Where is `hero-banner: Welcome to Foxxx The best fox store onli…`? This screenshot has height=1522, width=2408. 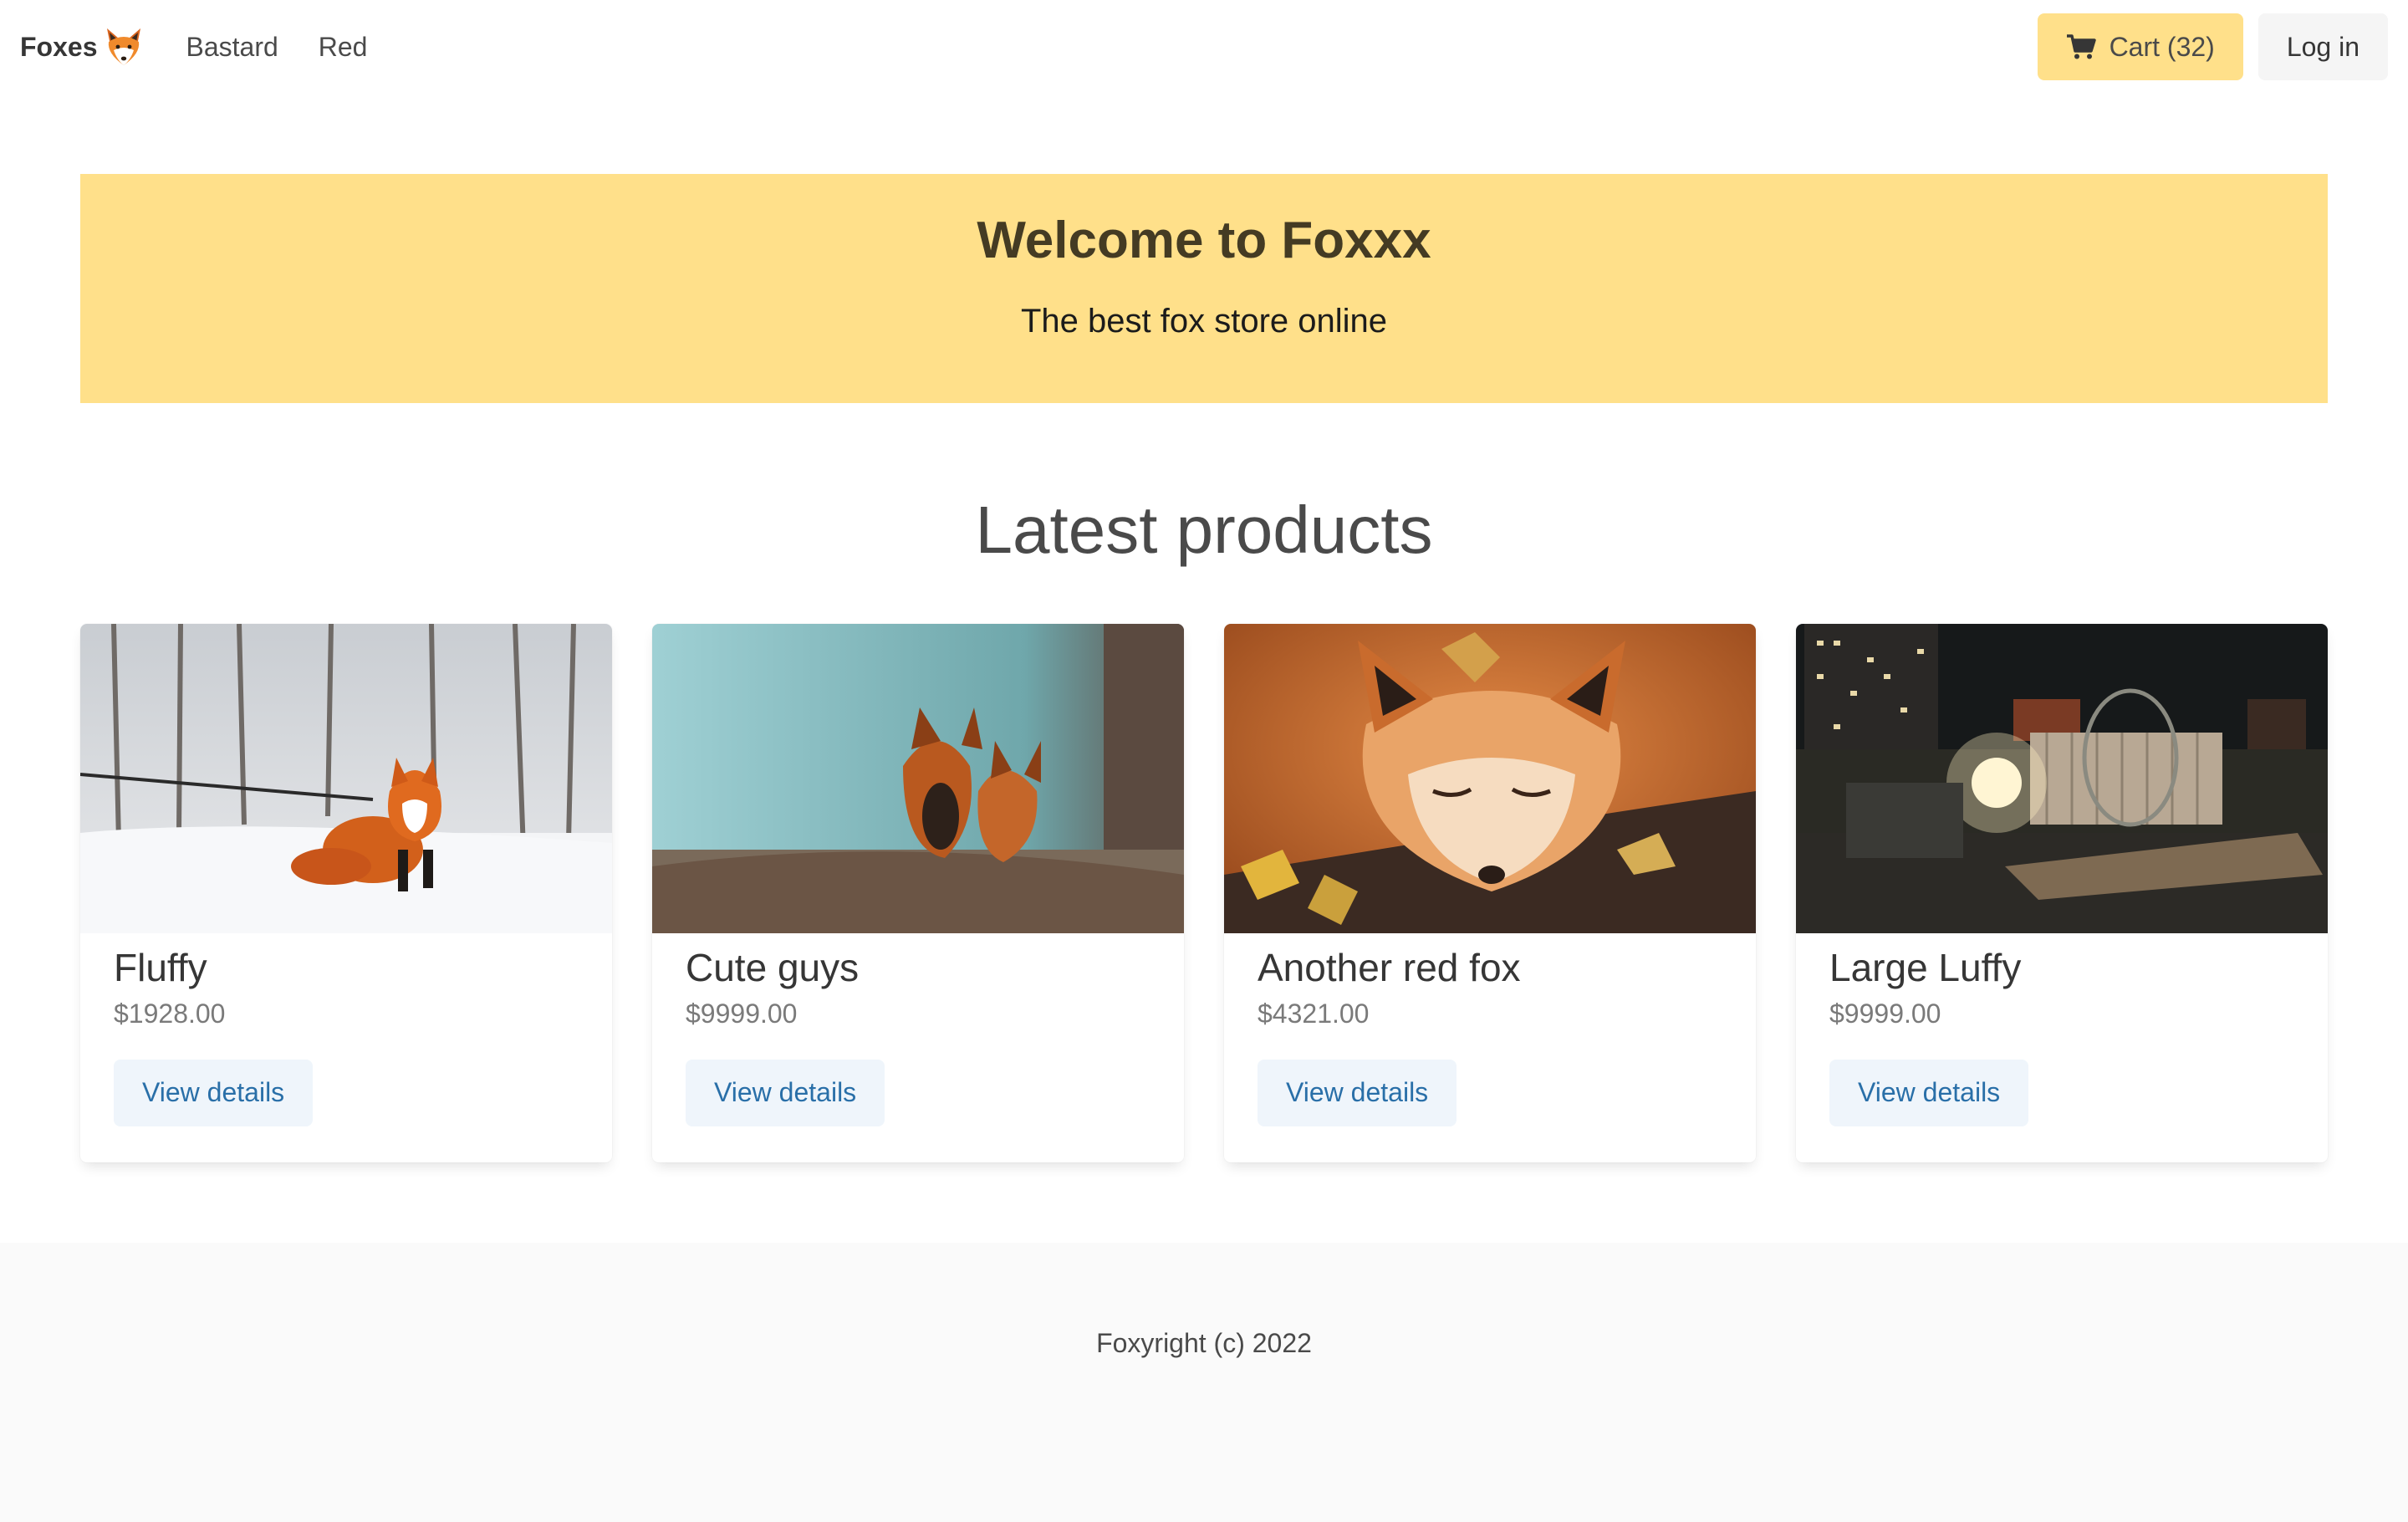 hero-banner: Welcome to Foxxx The best fox store onli… is located at coordinates (1204, 288).